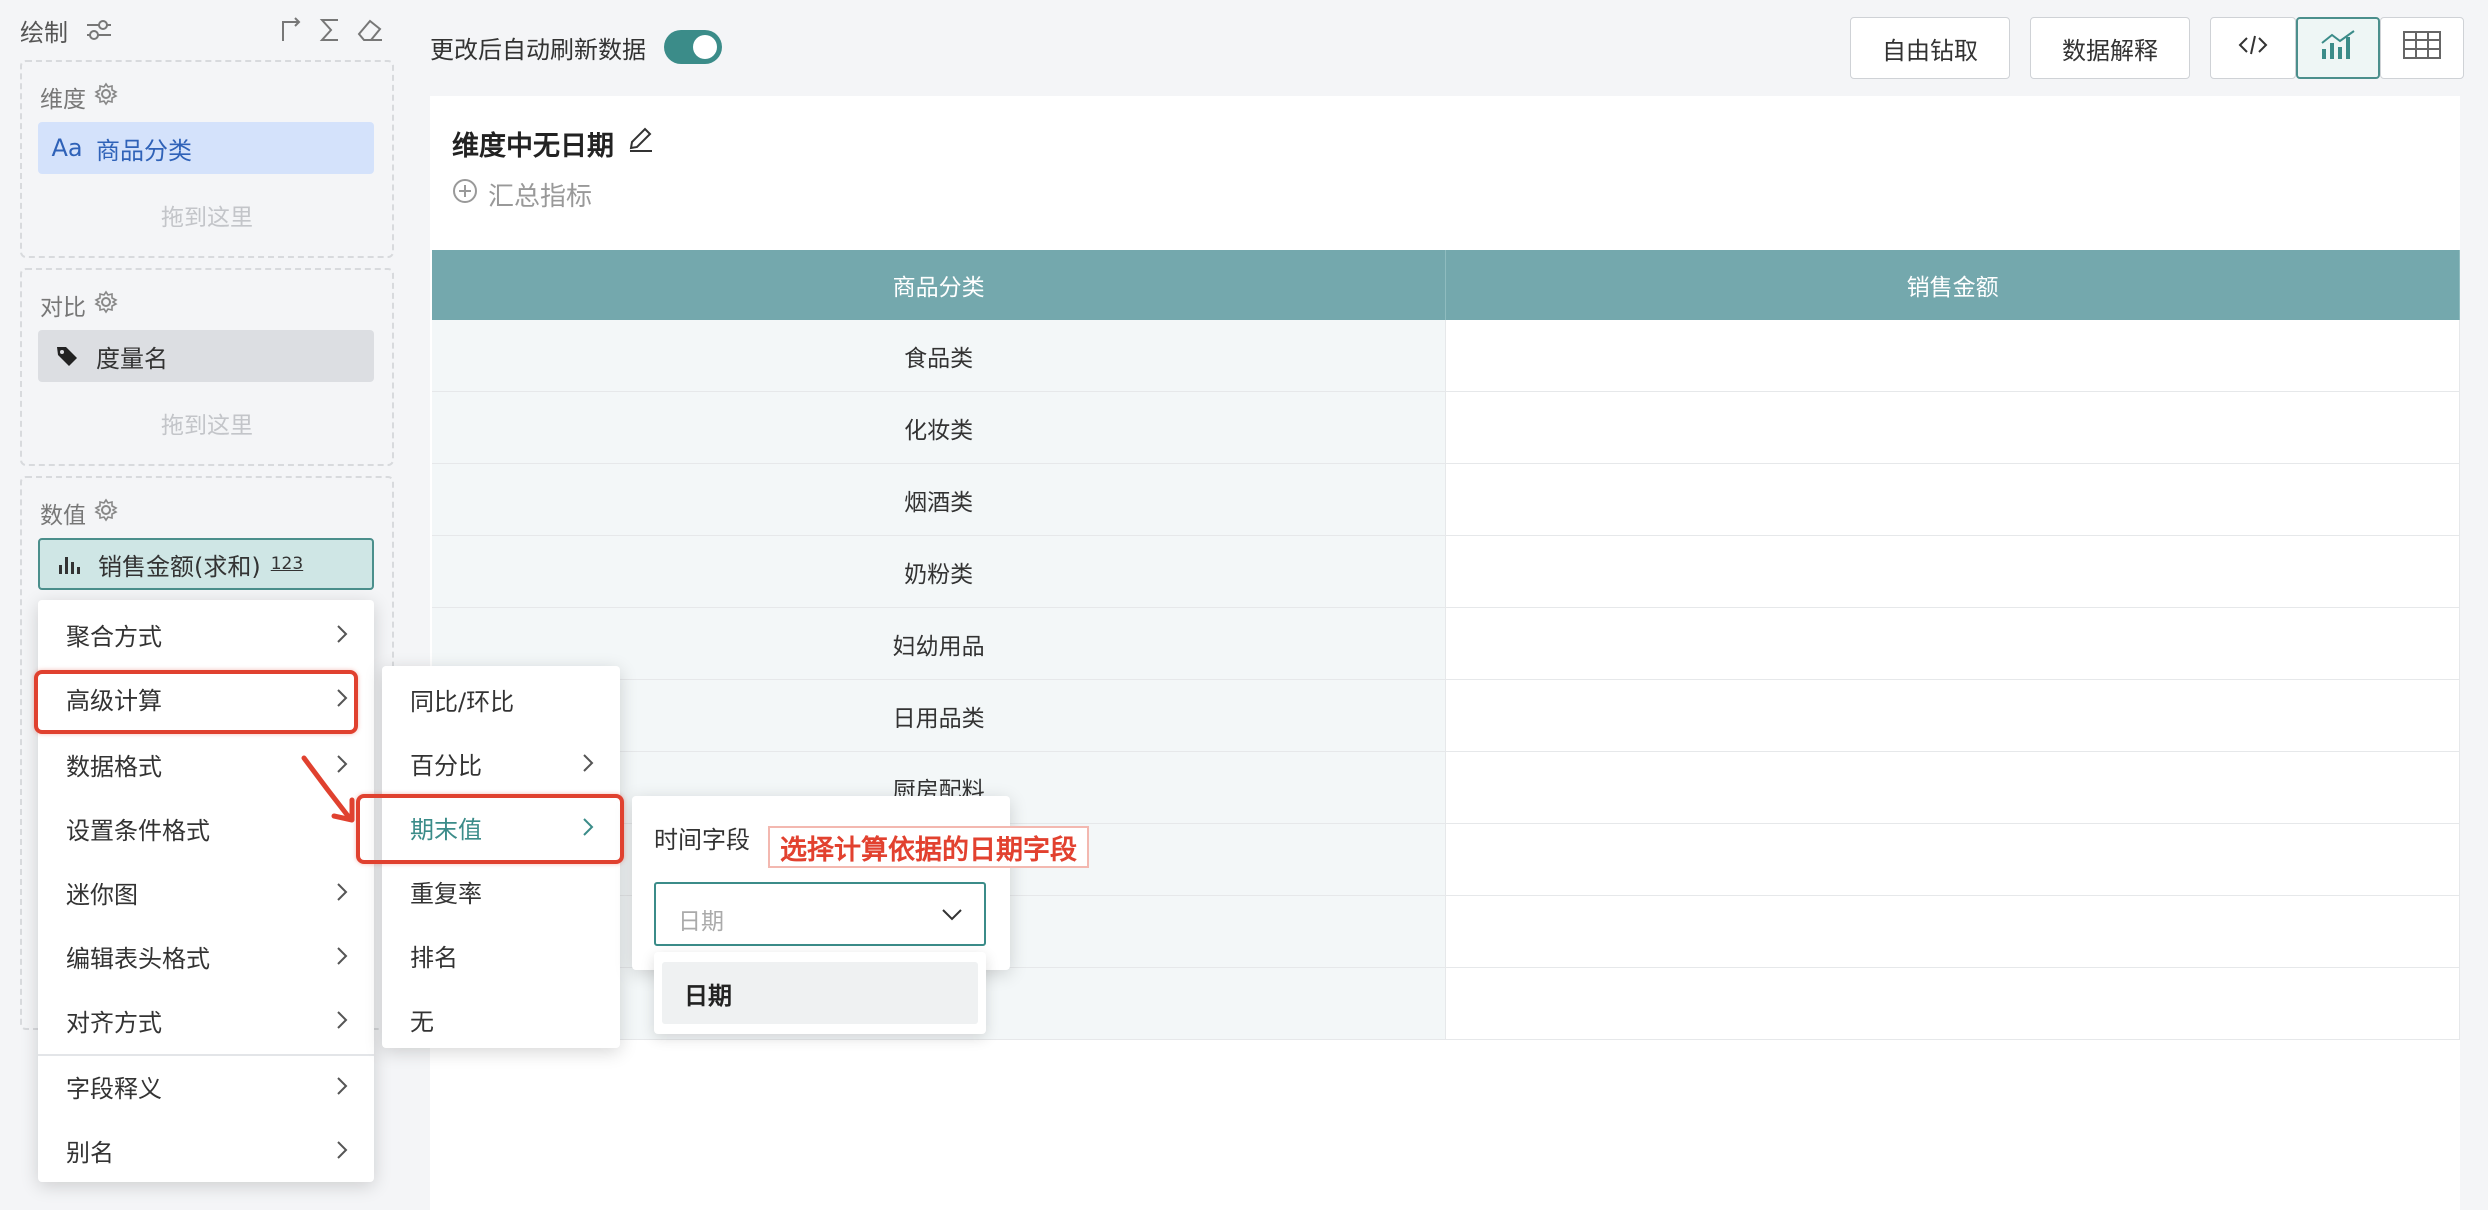 The width and height of the screenshot is (2488, 1210). What do you see at coordinates (702, 840) in the screenshot?
I see `time-field-label: 时间字段` at bounding box center [702, 840].